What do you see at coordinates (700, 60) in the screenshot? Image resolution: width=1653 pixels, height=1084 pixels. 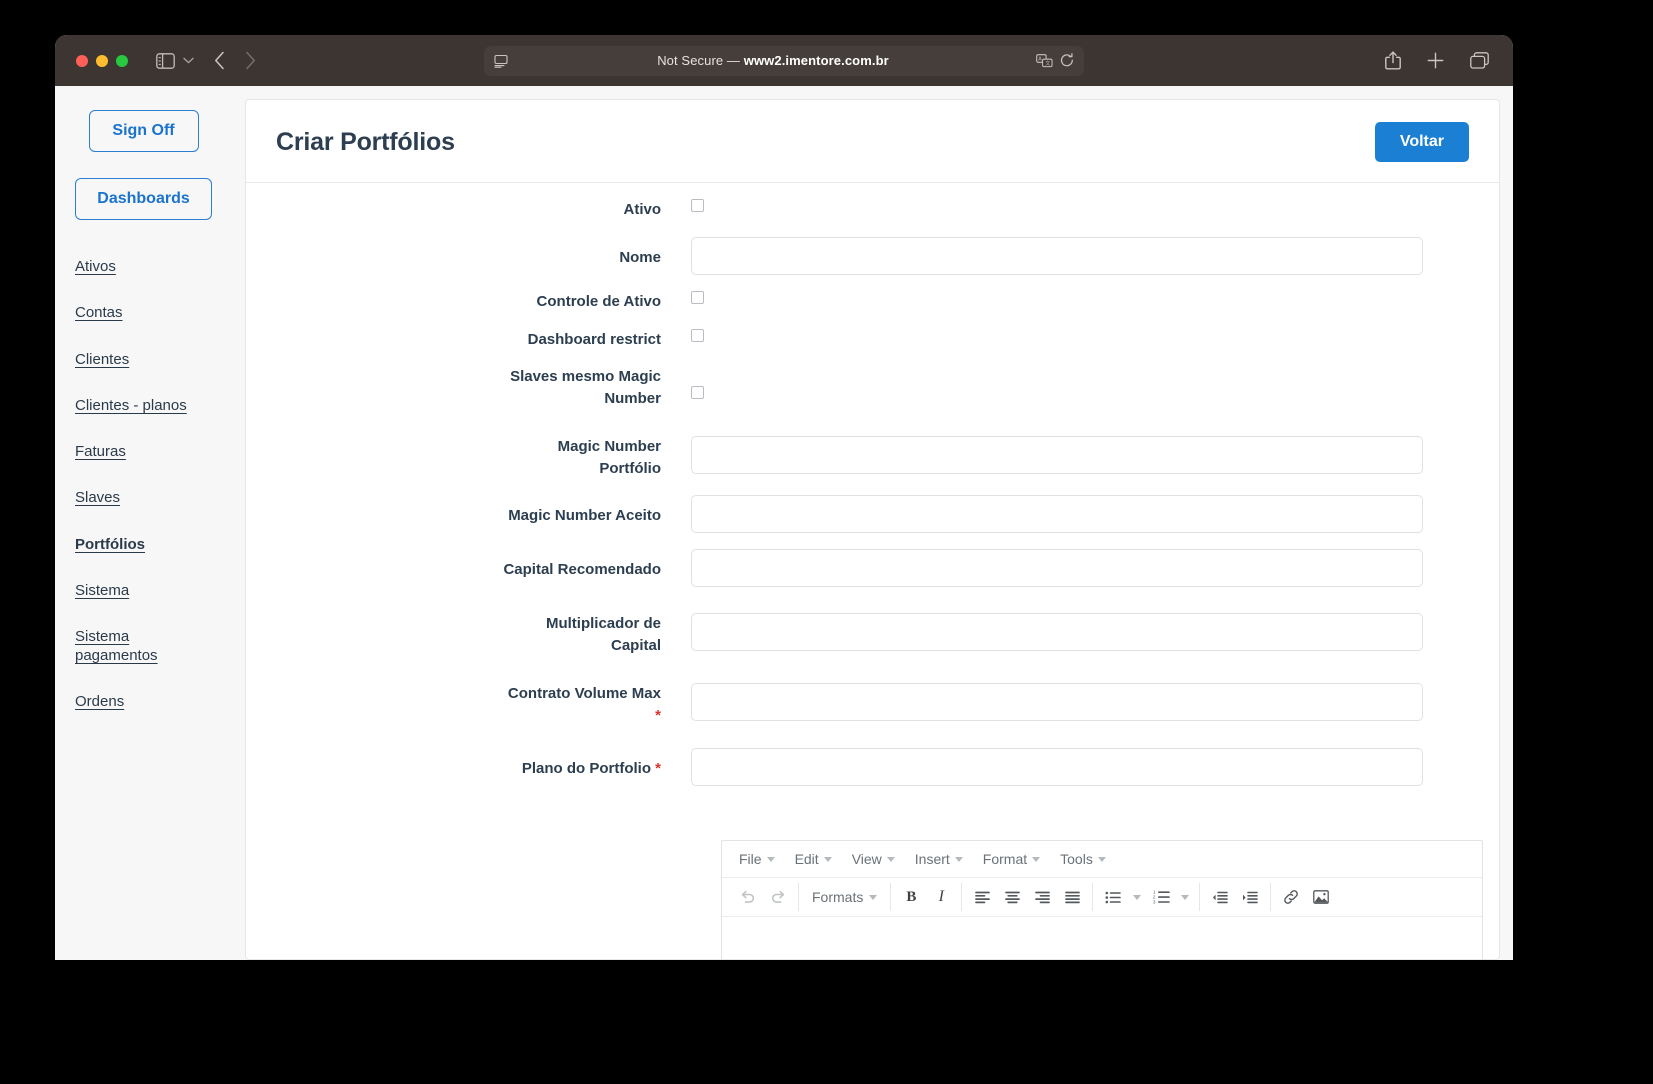 I see `url-security-status: Not Secure —` at bounding box center [700, 60].